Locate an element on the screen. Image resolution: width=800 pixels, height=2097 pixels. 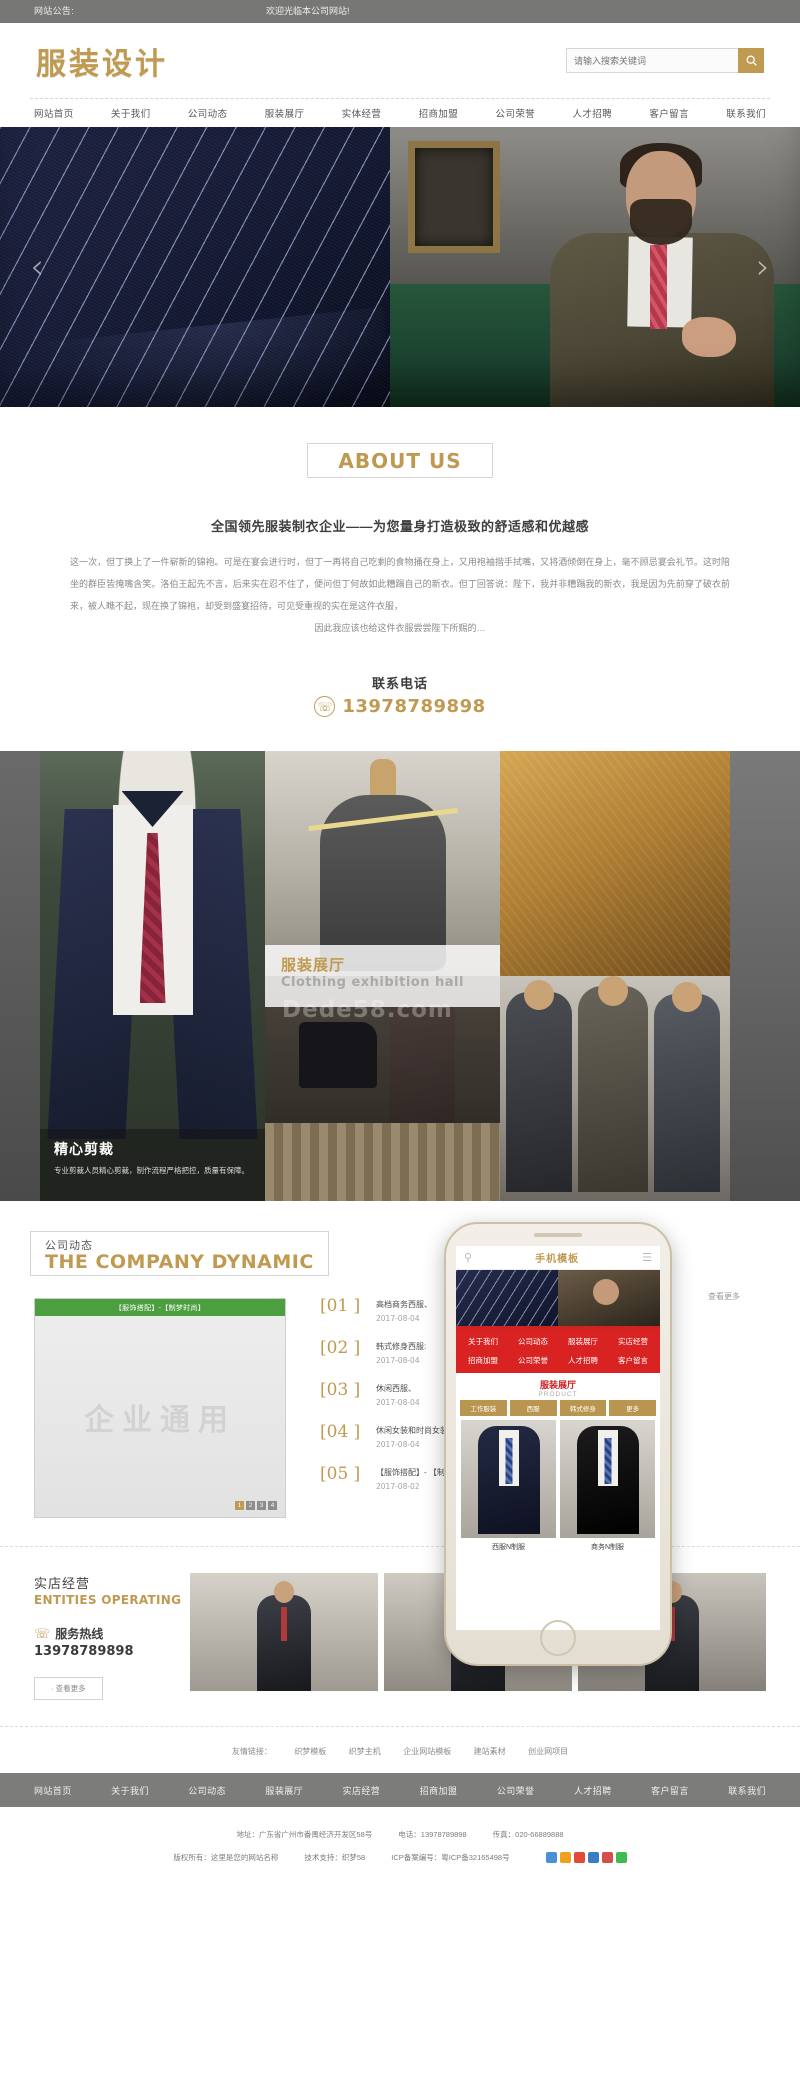
gallery-image-mannequin is located at coordinates (382, 863).